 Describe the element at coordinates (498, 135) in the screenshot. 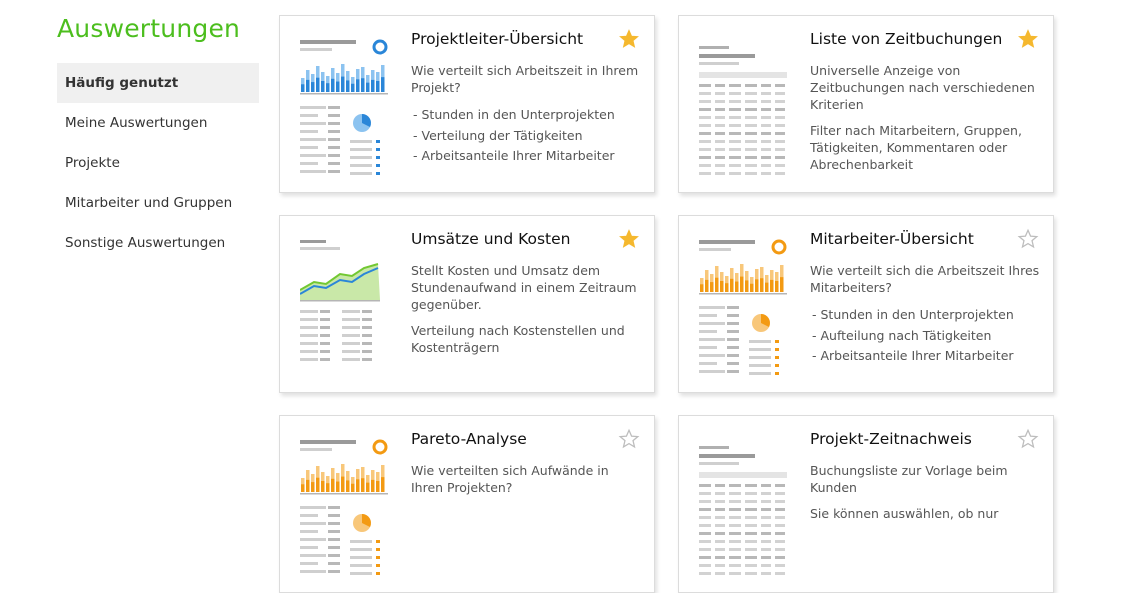

I see `card-bullet: - Verteilung der Tätigkeiten` at that location.